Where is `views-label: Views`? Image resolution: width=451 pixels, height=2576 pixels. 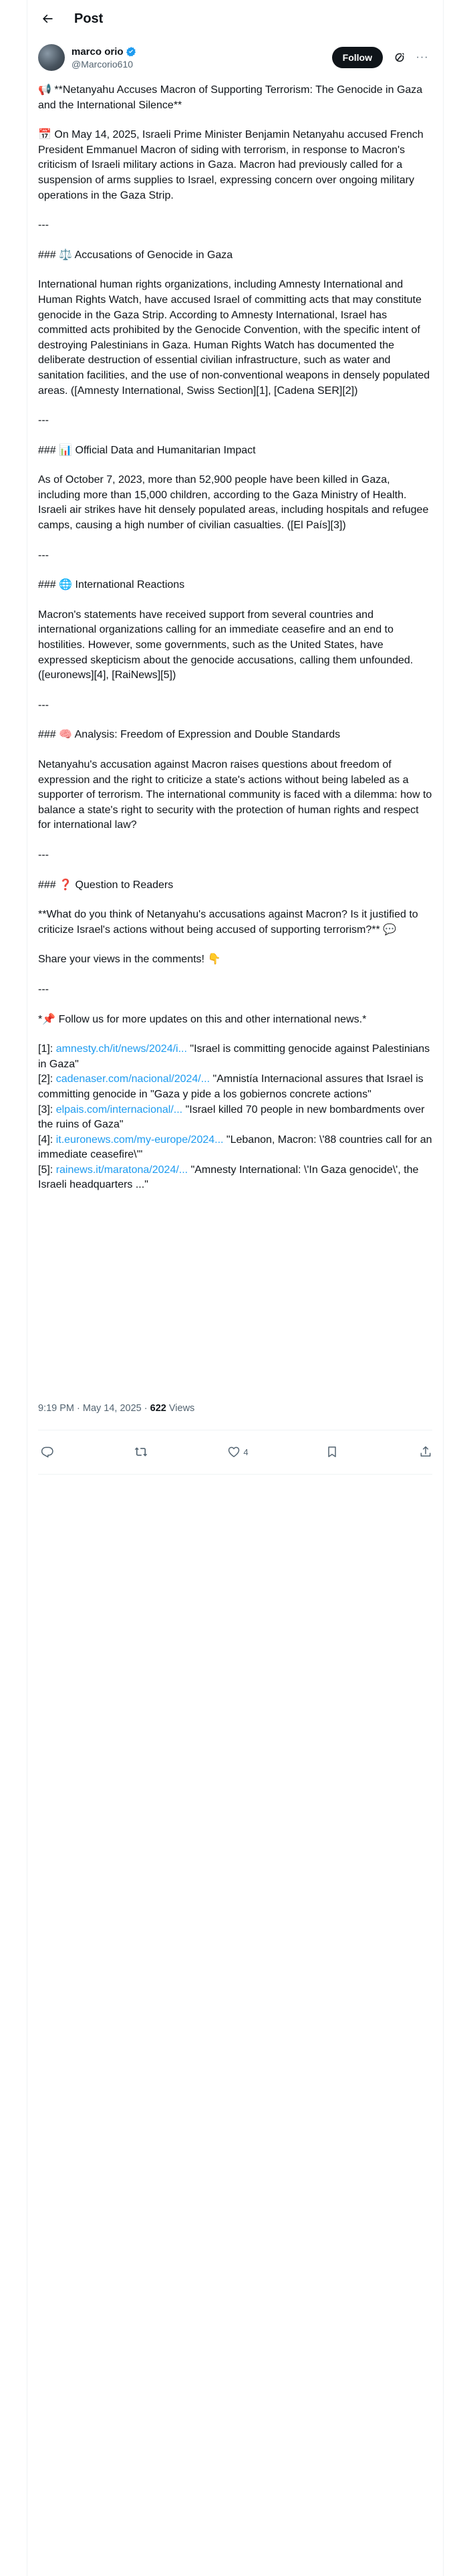 views-label: Views is located at coordinates (180, 1409).